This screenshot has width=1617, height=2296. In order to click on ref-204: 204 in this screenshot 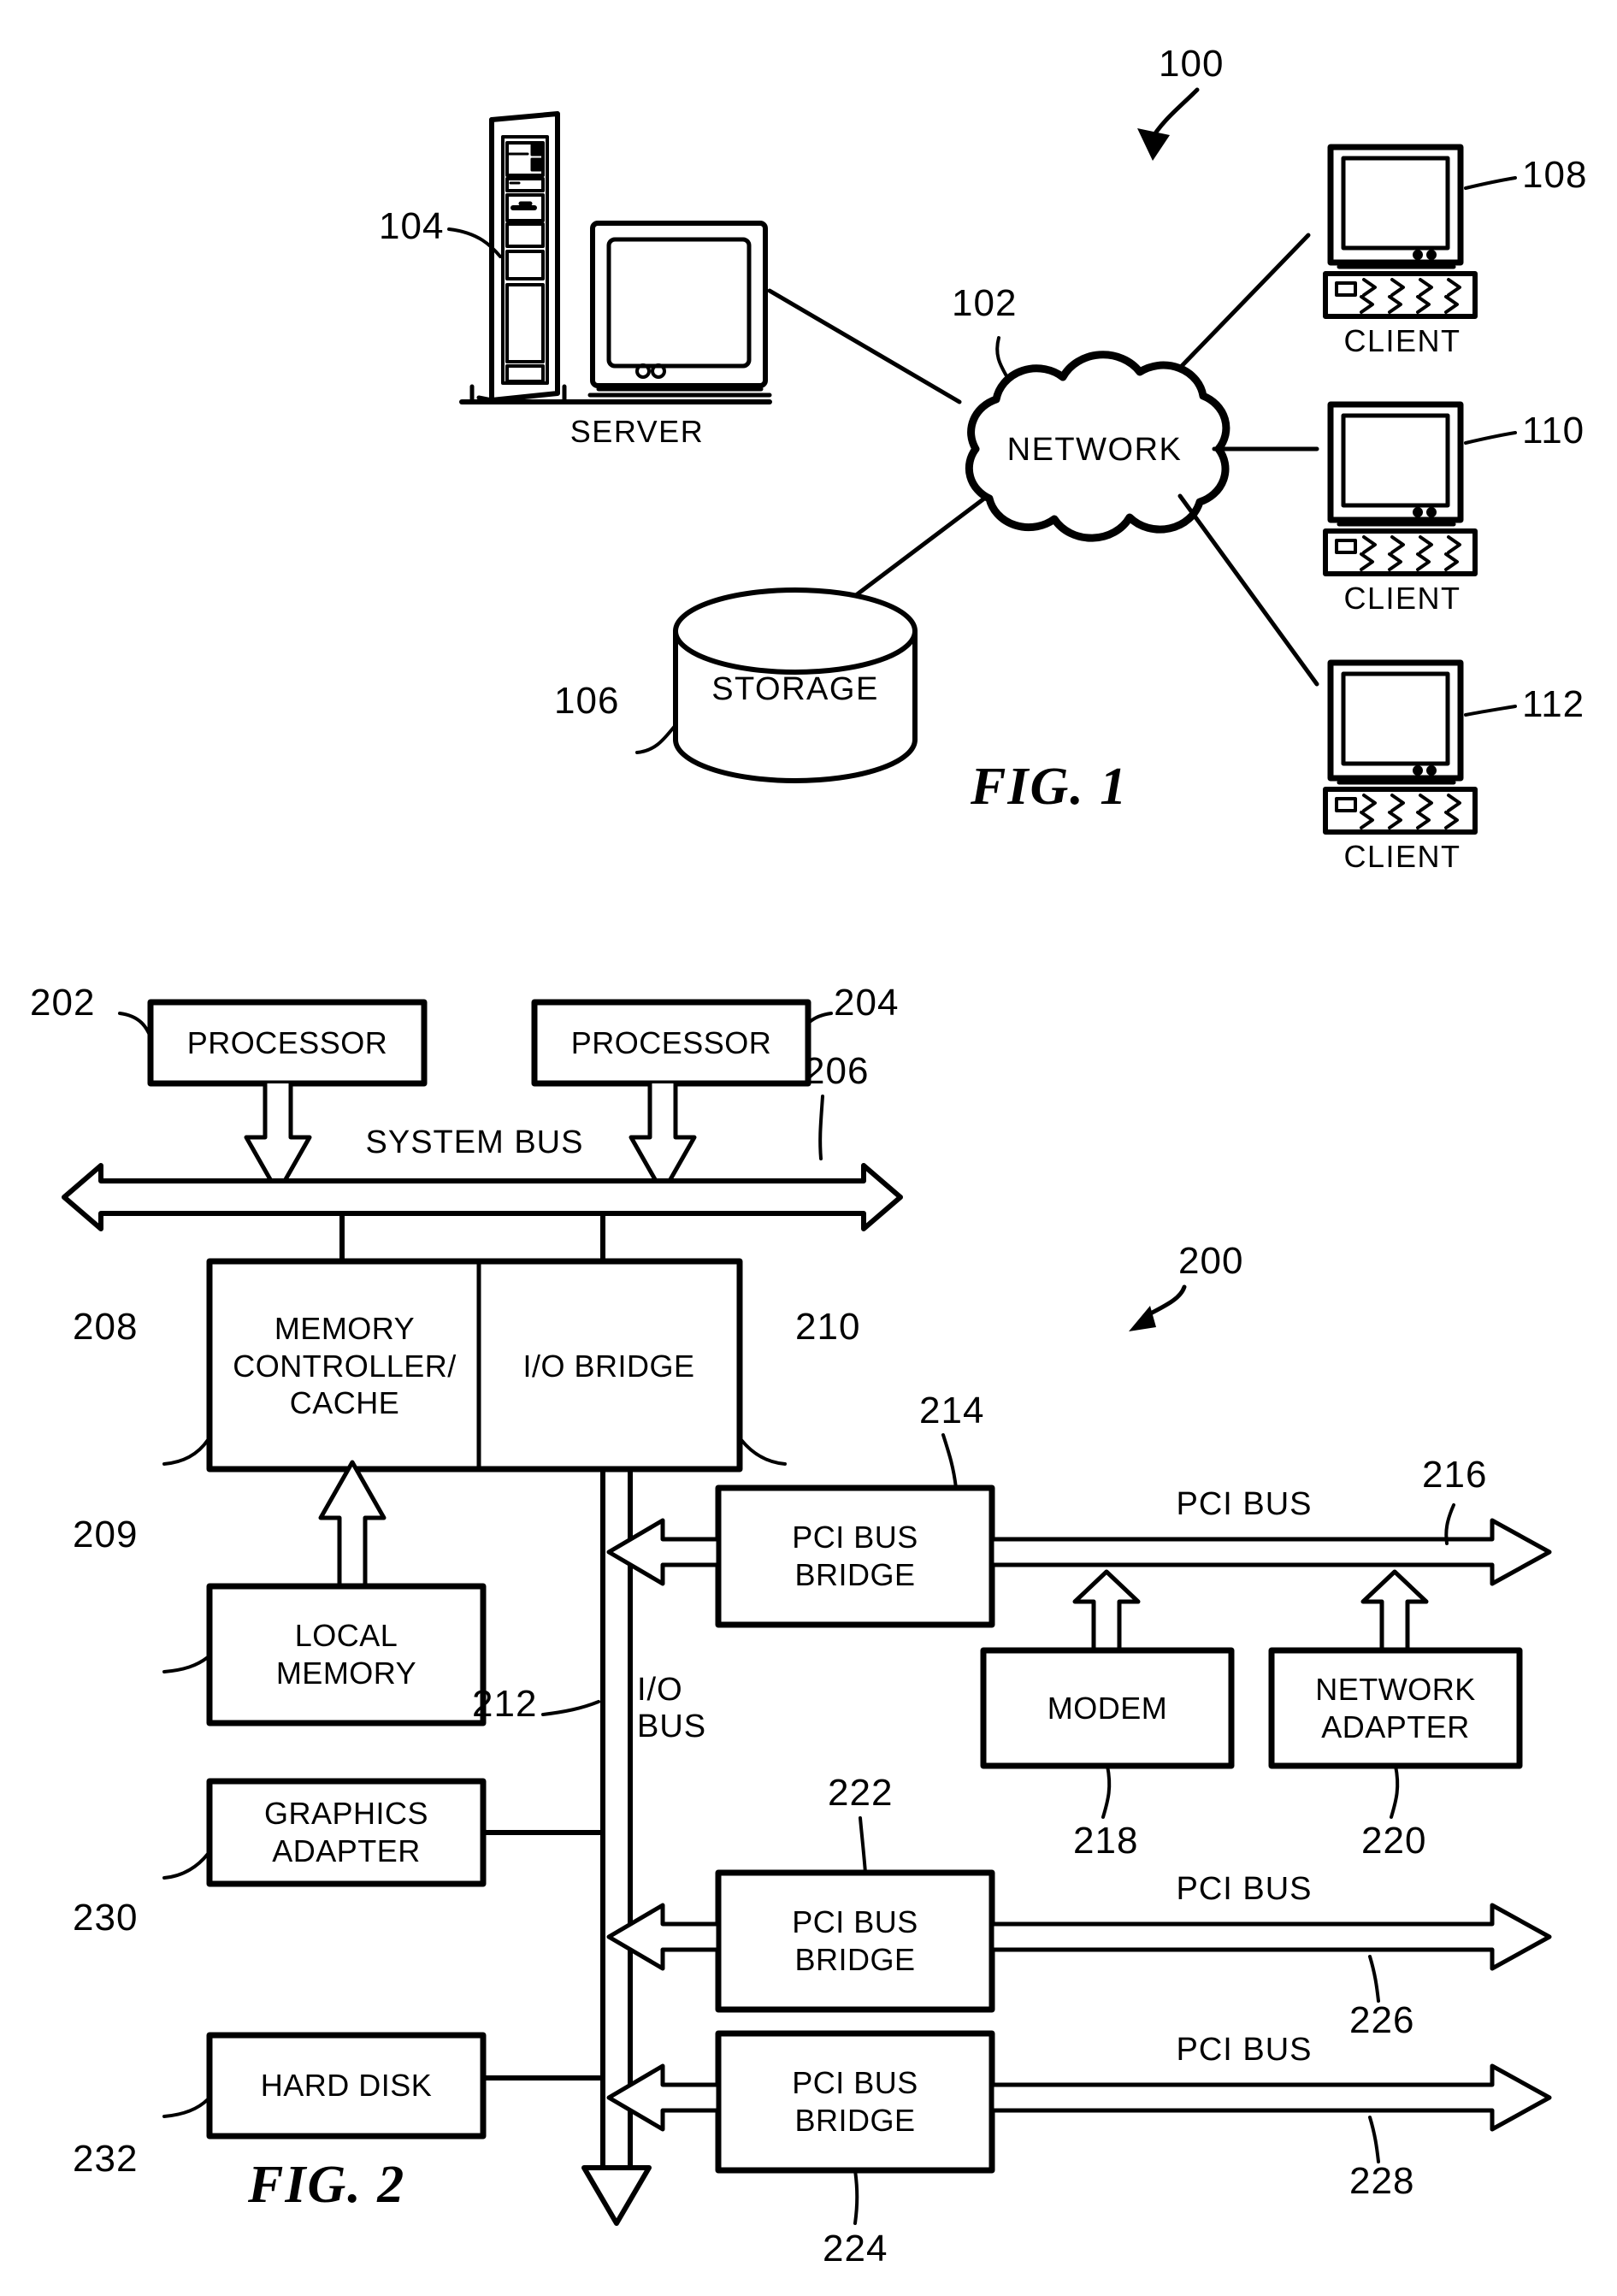, I will do `click(867, 1003)`.